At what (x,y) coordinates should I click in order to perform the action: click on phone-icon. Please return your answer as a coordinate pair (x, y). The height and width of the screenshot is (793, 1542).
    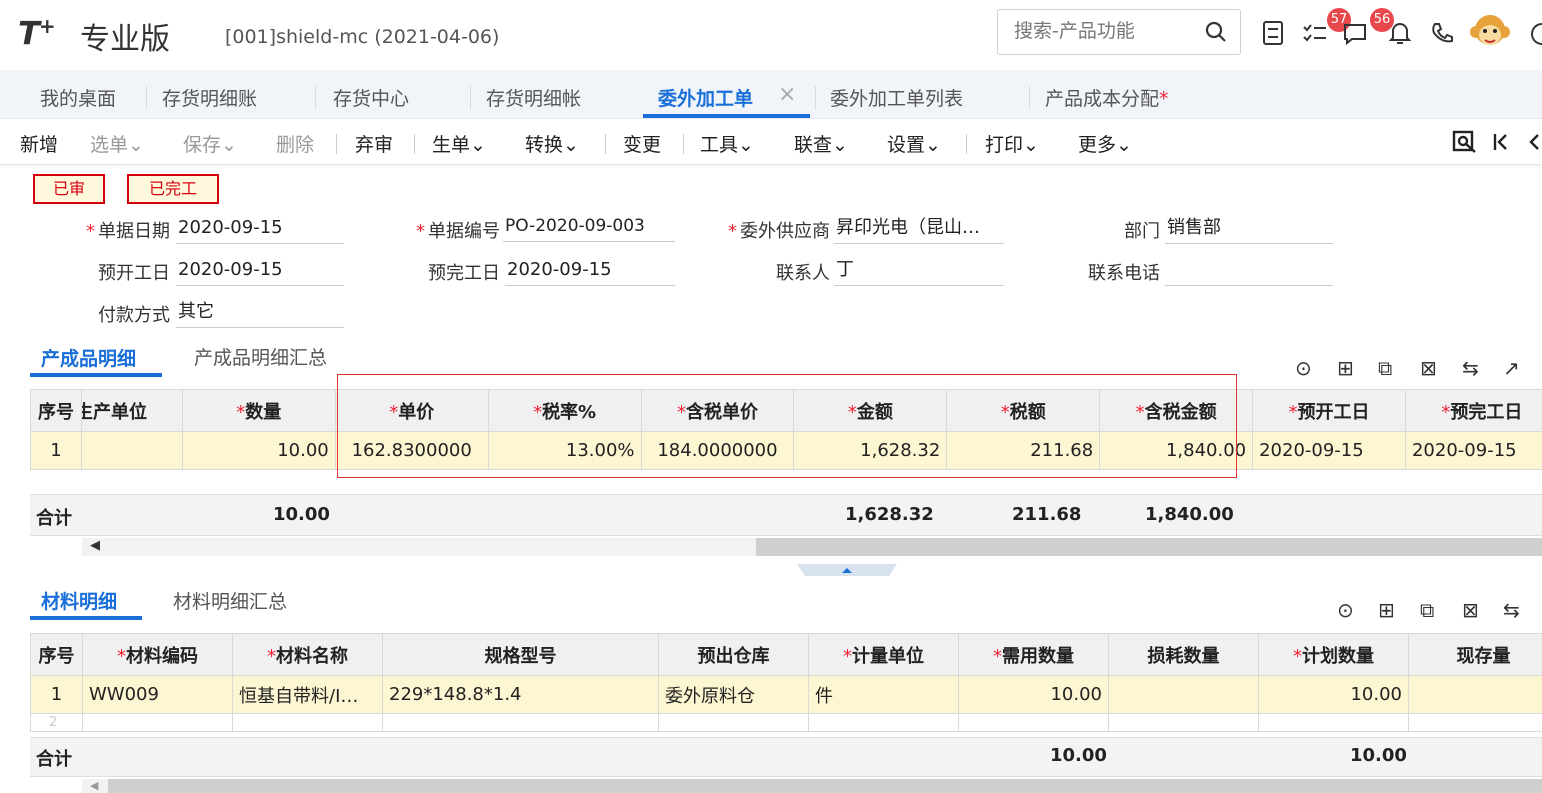
    Looking at the image, I should click on (1442, 33).